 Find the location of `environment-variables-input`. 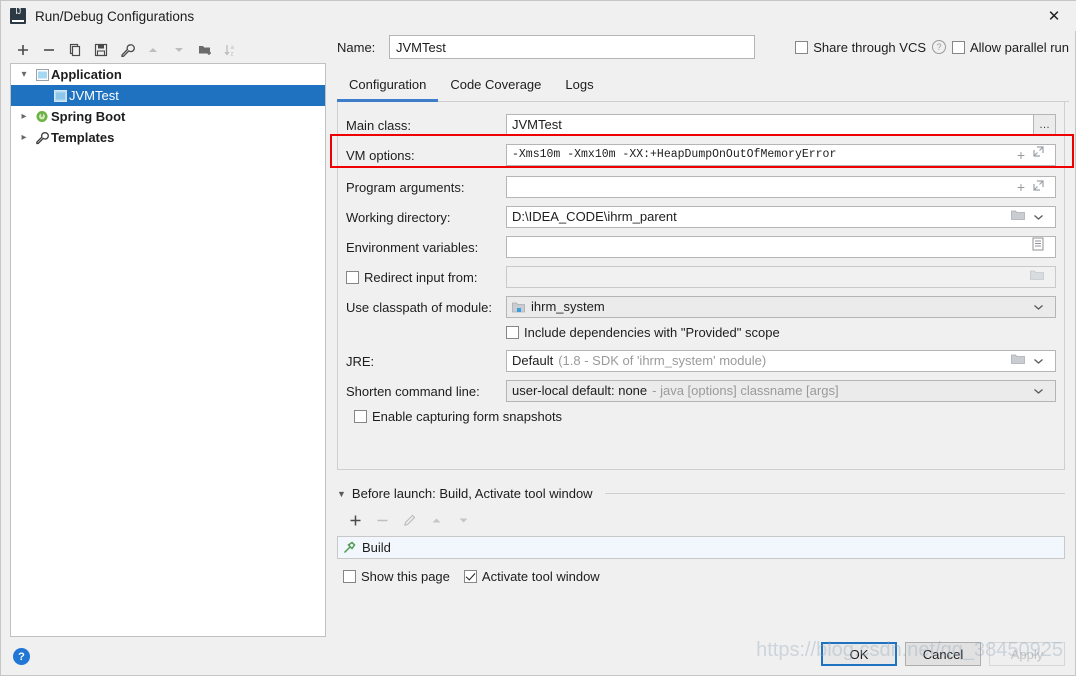

environment-variables-input is located at coordinates (781, 247).